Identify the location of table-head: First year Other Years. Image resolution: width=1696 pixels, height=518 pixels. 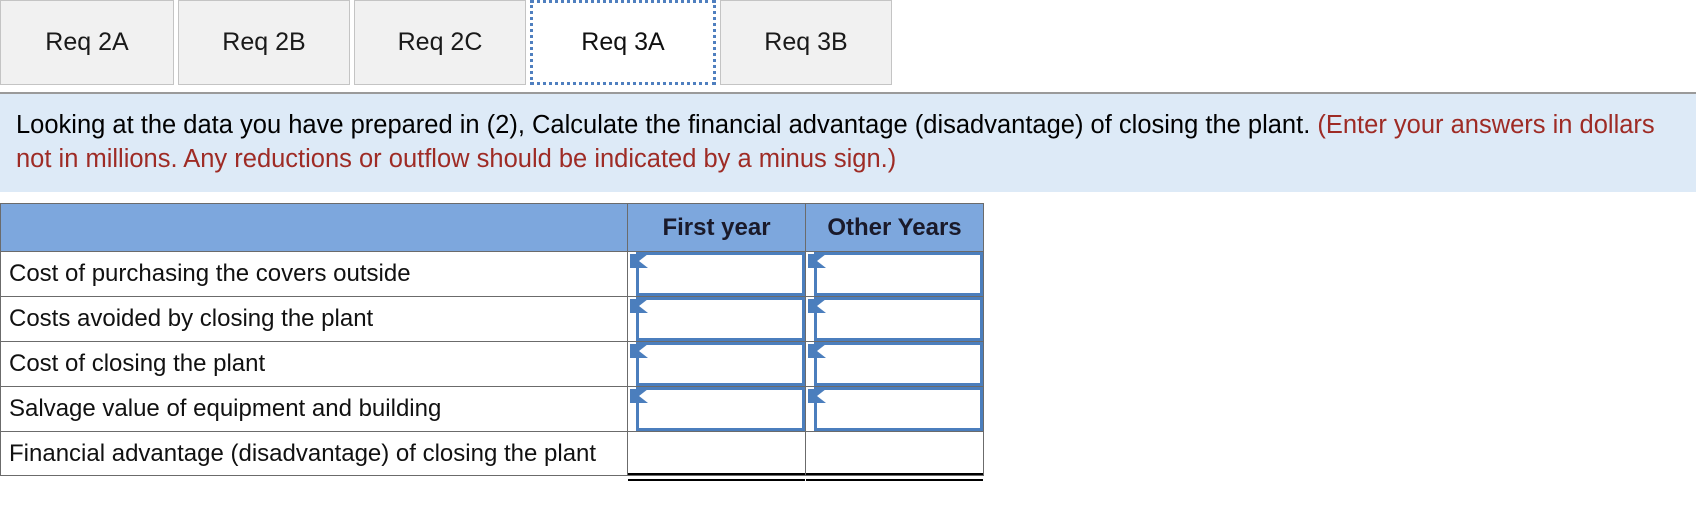
(492, 227).